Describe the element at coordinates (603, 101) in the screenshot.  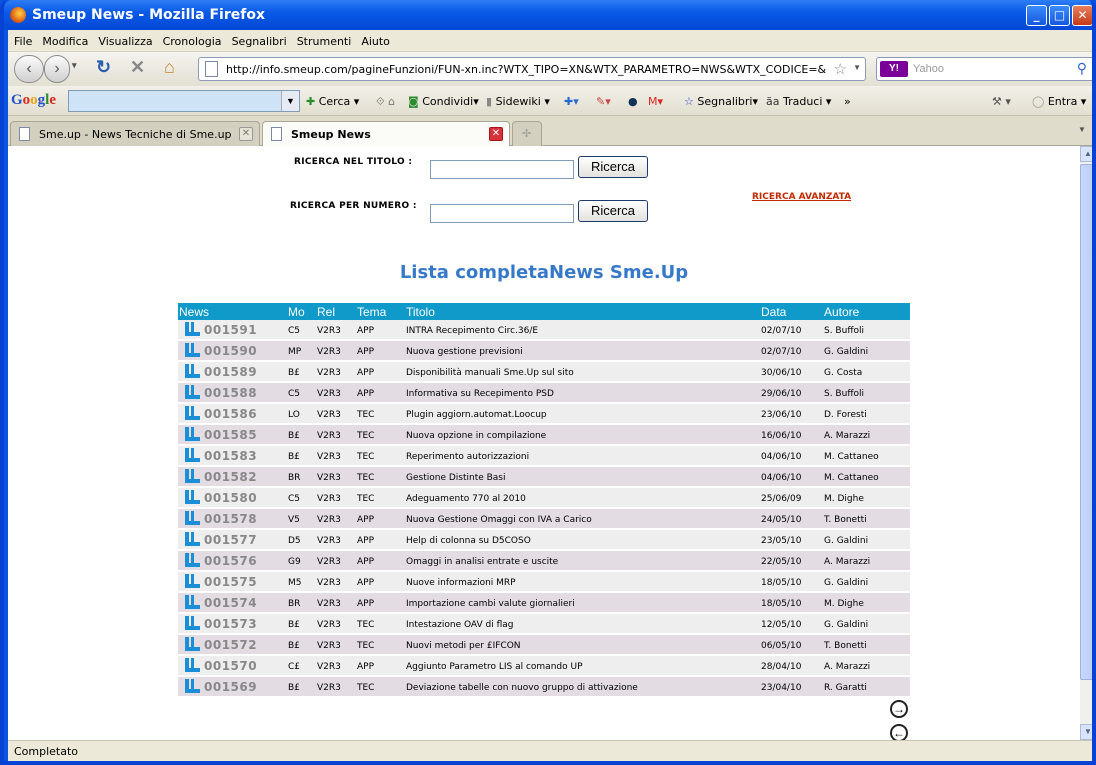
I see `translate-tools-icon: ✎▾` at that location.